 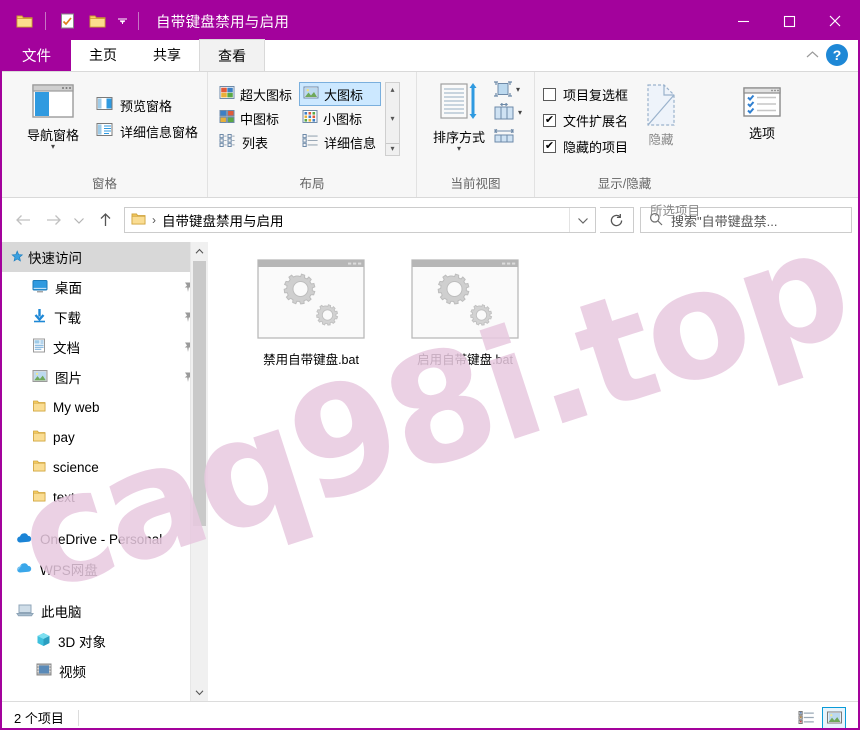 I want to click on scroll-up-icon, so click(x=199, y=251).